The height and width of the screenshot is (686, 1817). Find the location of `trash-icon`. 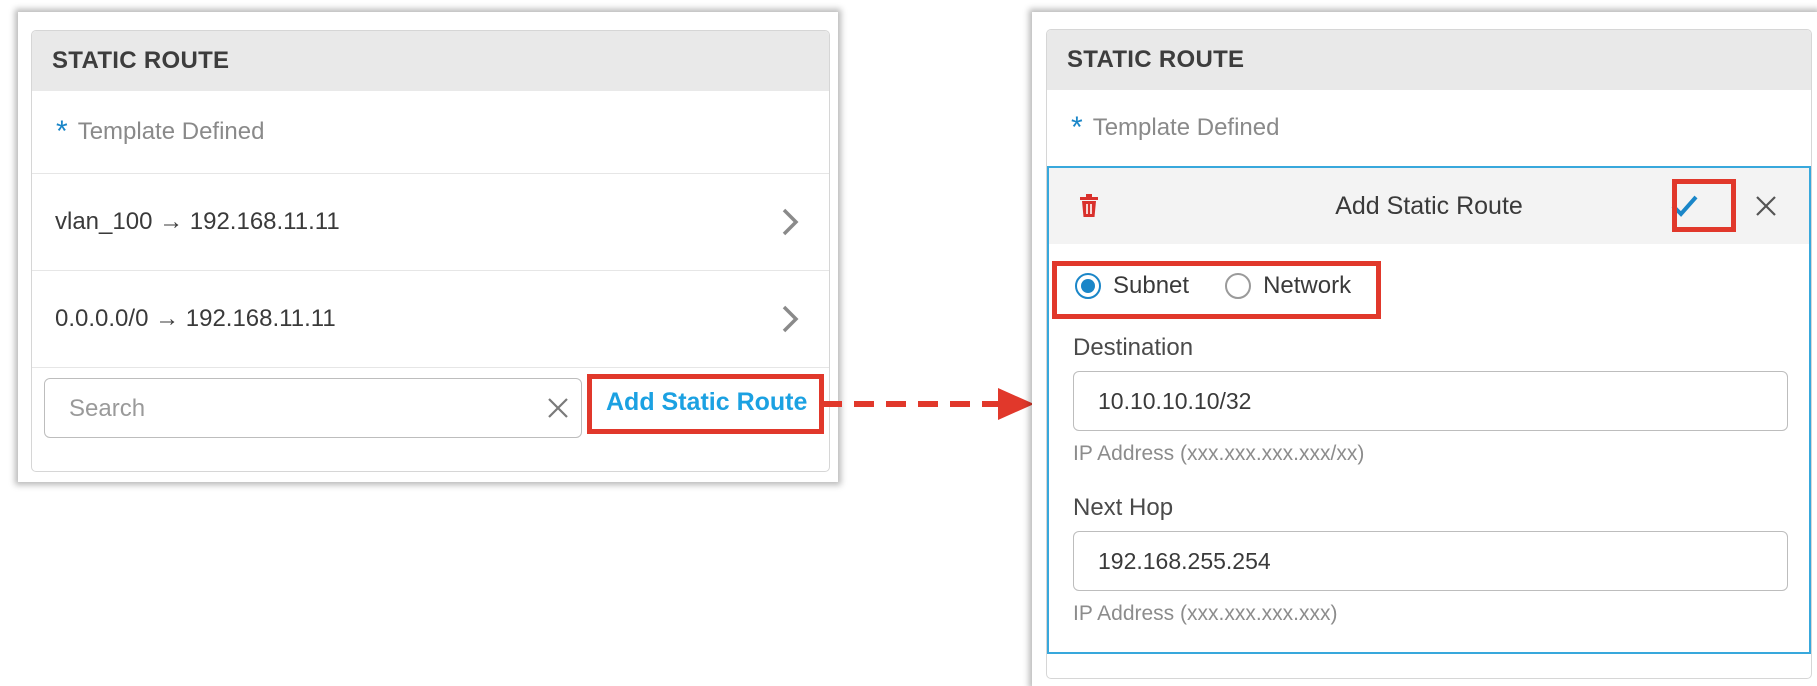

trash-icon is located at coordinates (1089, 206).